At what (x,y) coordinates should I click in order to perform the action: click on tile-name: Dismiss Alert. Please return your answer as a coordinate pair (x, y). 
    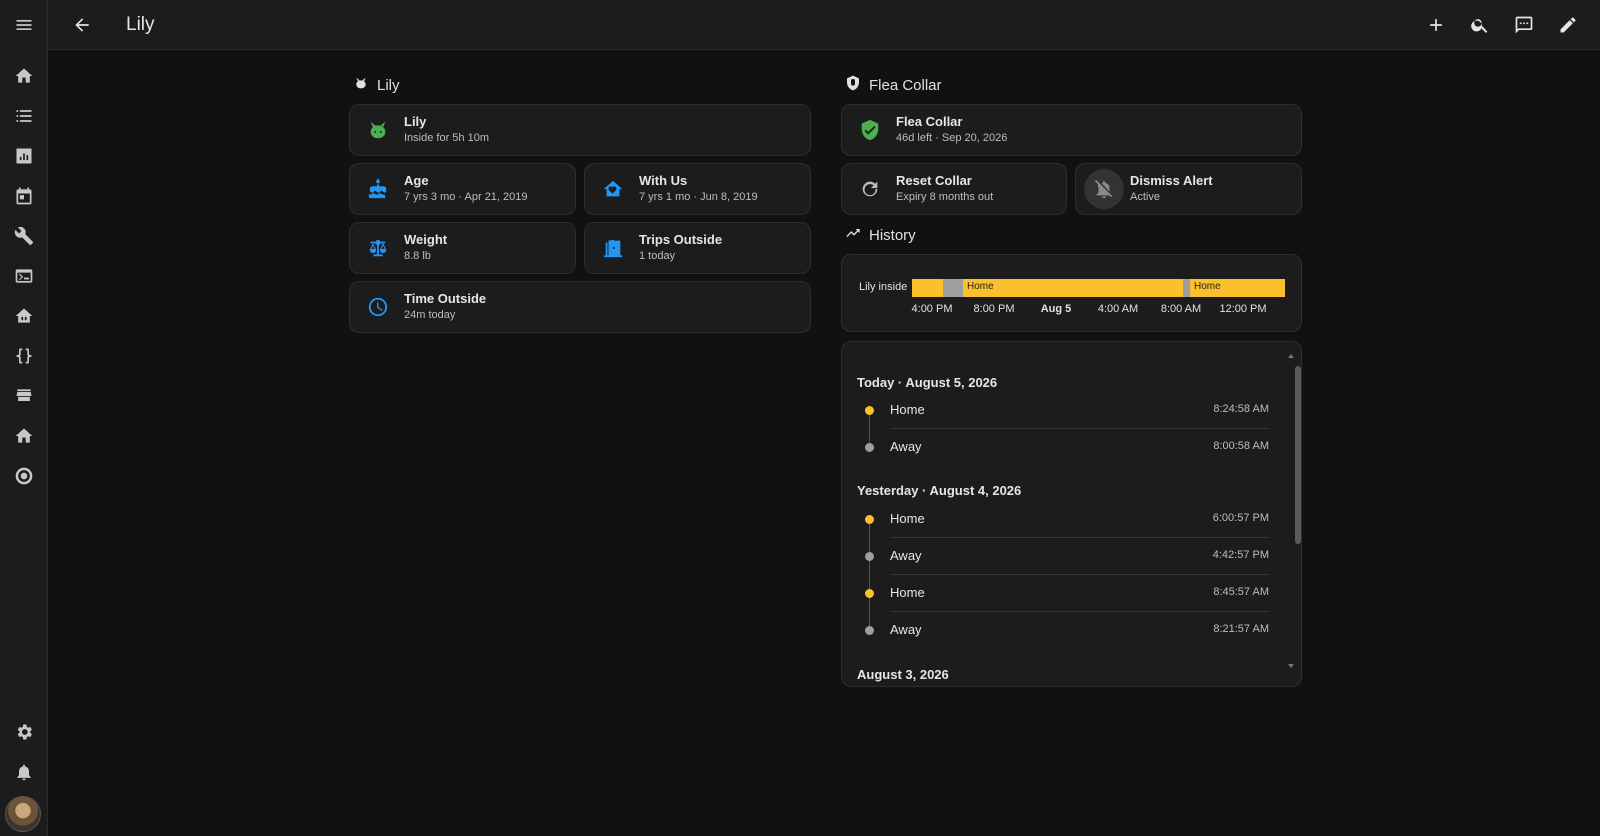
    Looking at the image, I should click on (1171, 180).